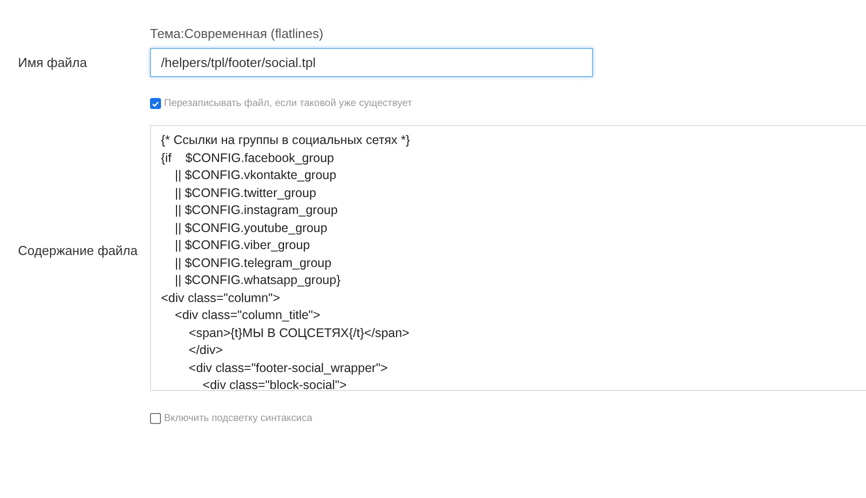  I want to click on highlight-checkbox, so click(155, 418).